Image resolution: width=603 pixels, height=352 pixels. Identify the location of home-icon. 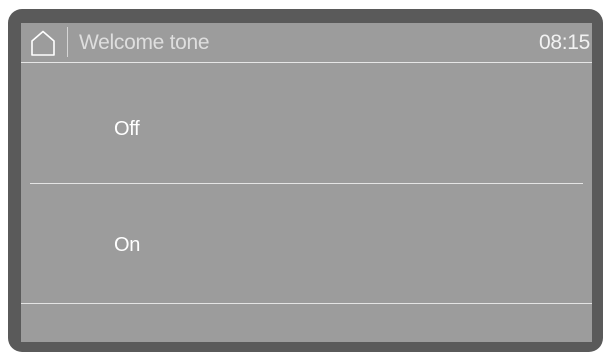
(43, 43).